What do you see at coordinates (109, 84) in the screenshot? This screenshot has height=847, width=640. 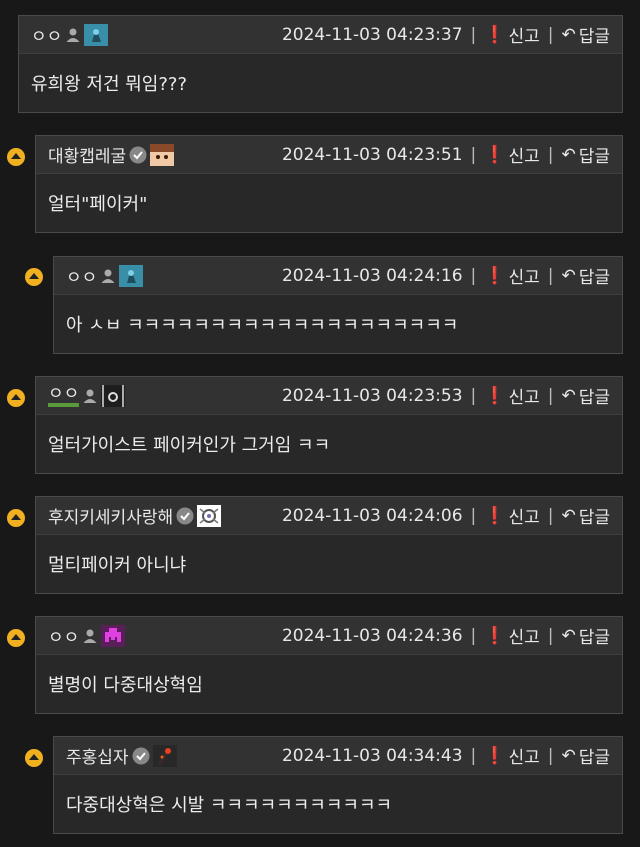 I see `comment-text: 유희왕 저건 뭐임???` at bounding box center [109, 84].